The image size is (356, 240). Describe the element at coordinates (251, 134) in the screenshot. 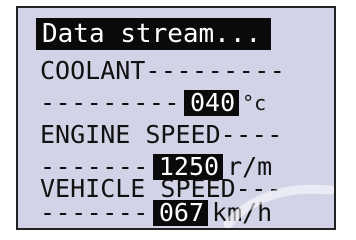

I see `engine-speed-label-dashes: ----` at that location.